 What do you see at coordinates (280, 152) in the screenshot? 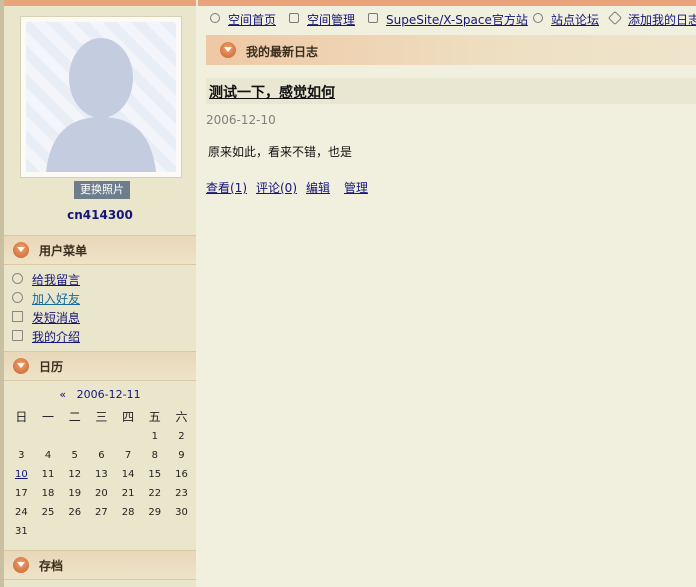
I see `post-body: 原来如此，看来不错，也是` at bounding box center [280, 152].